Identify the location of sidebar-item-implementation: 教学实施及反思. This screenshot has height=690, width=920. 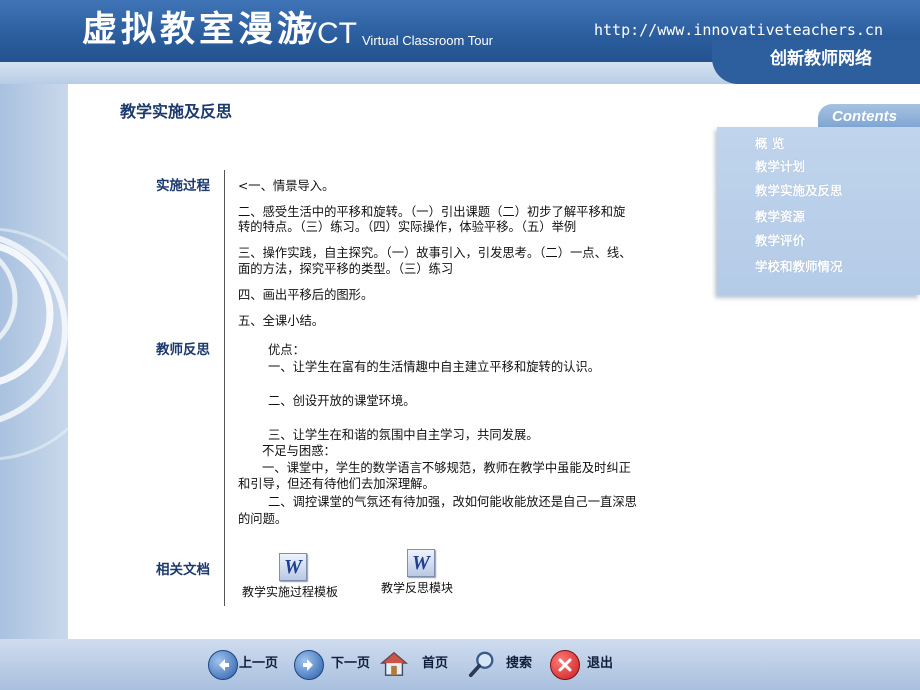
(799, 191).